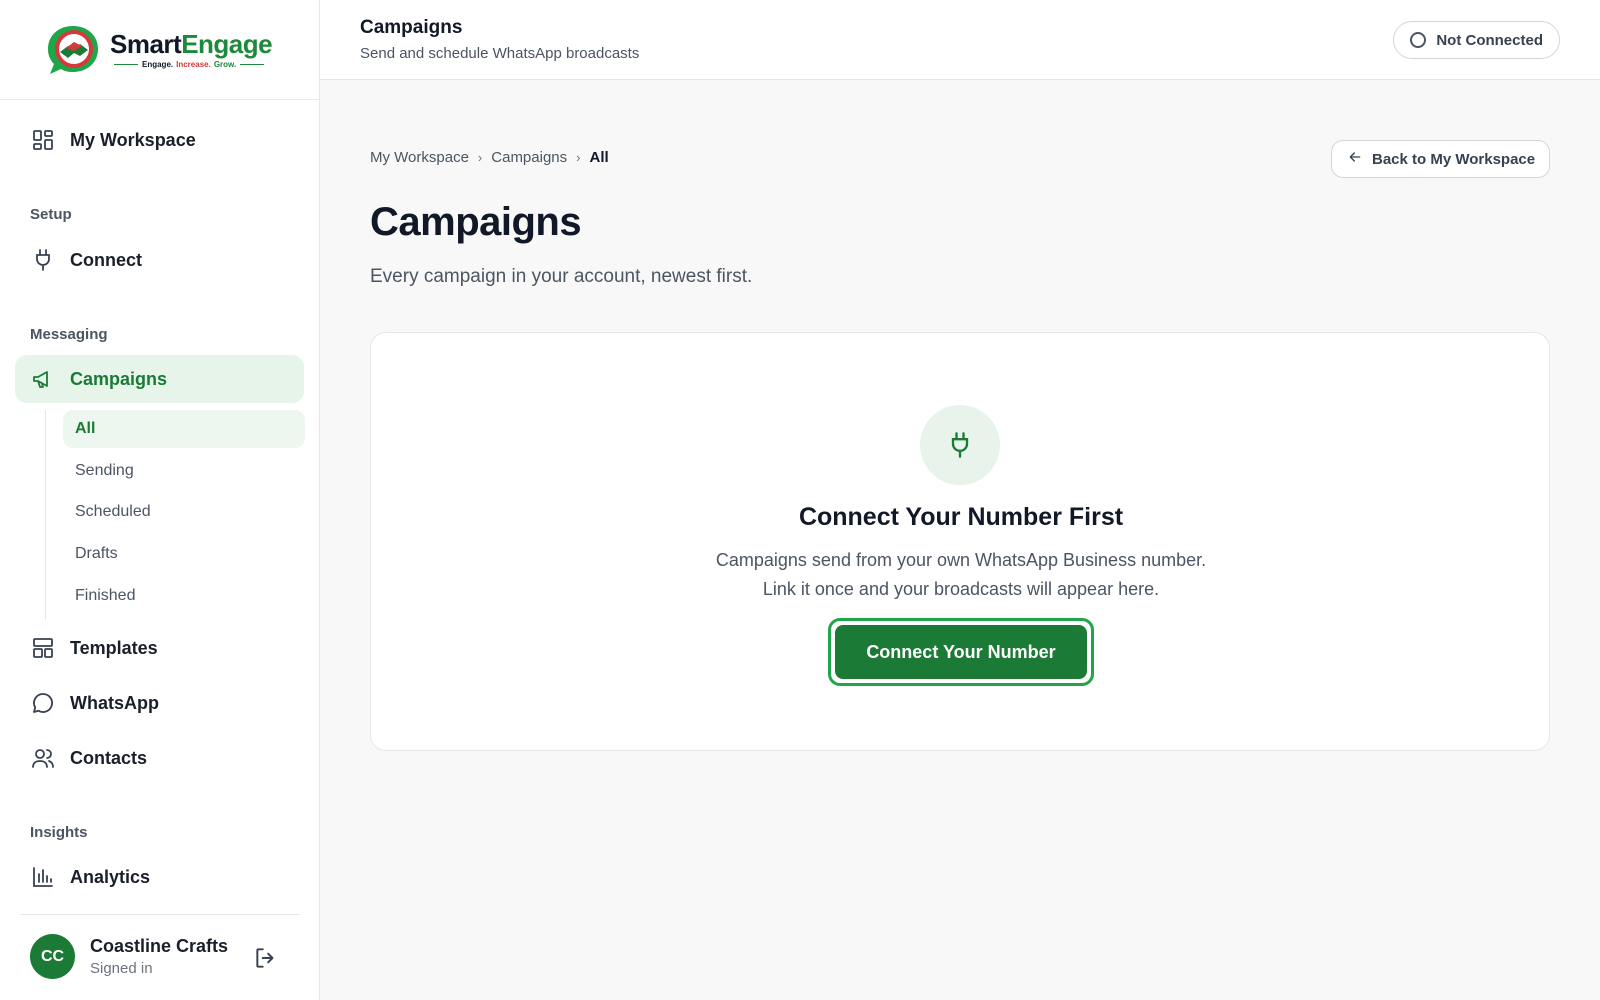 The image size is (1600, 1000). Describe the element at coordinates (184, 471) in the screenshot. I see `subnav-item-sending: Sending` at that location.